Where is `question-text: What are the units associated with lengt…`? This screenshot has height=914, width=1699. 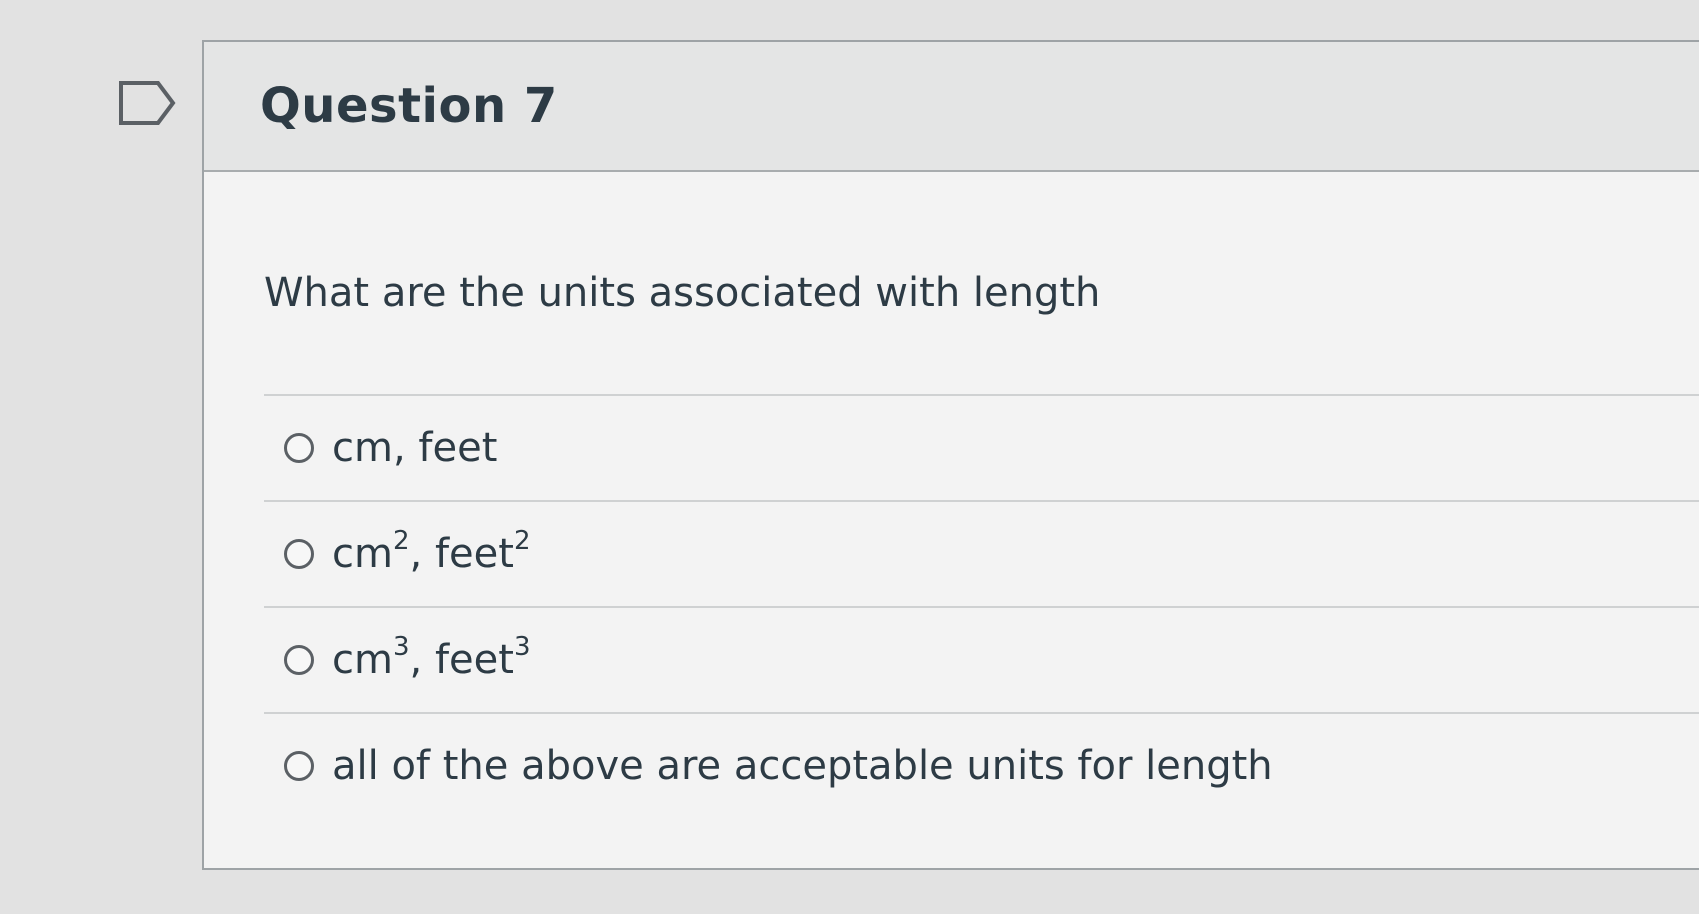
question-text: What are the units associated with lengt… is located at coordinates (682, 293).